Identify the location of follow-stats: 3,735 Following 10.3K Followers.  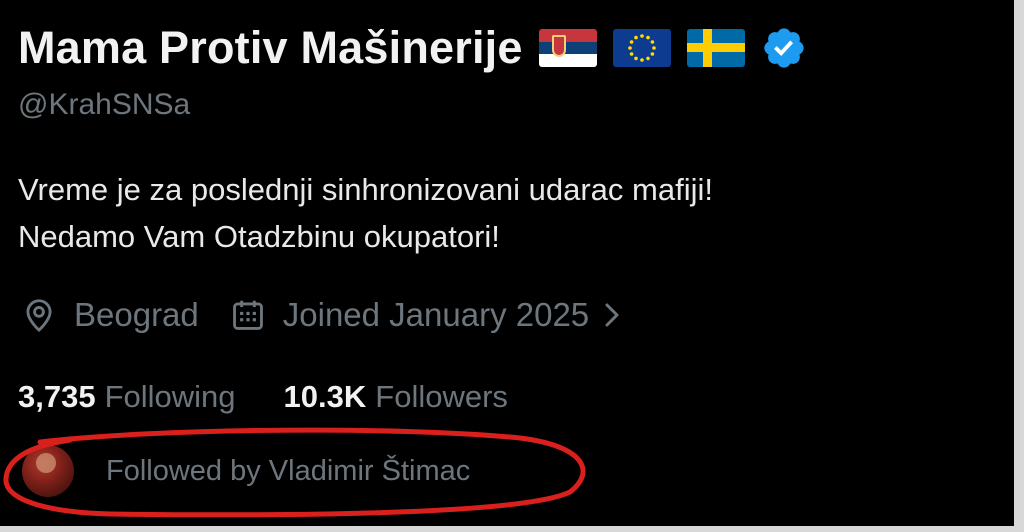
(263, 397).